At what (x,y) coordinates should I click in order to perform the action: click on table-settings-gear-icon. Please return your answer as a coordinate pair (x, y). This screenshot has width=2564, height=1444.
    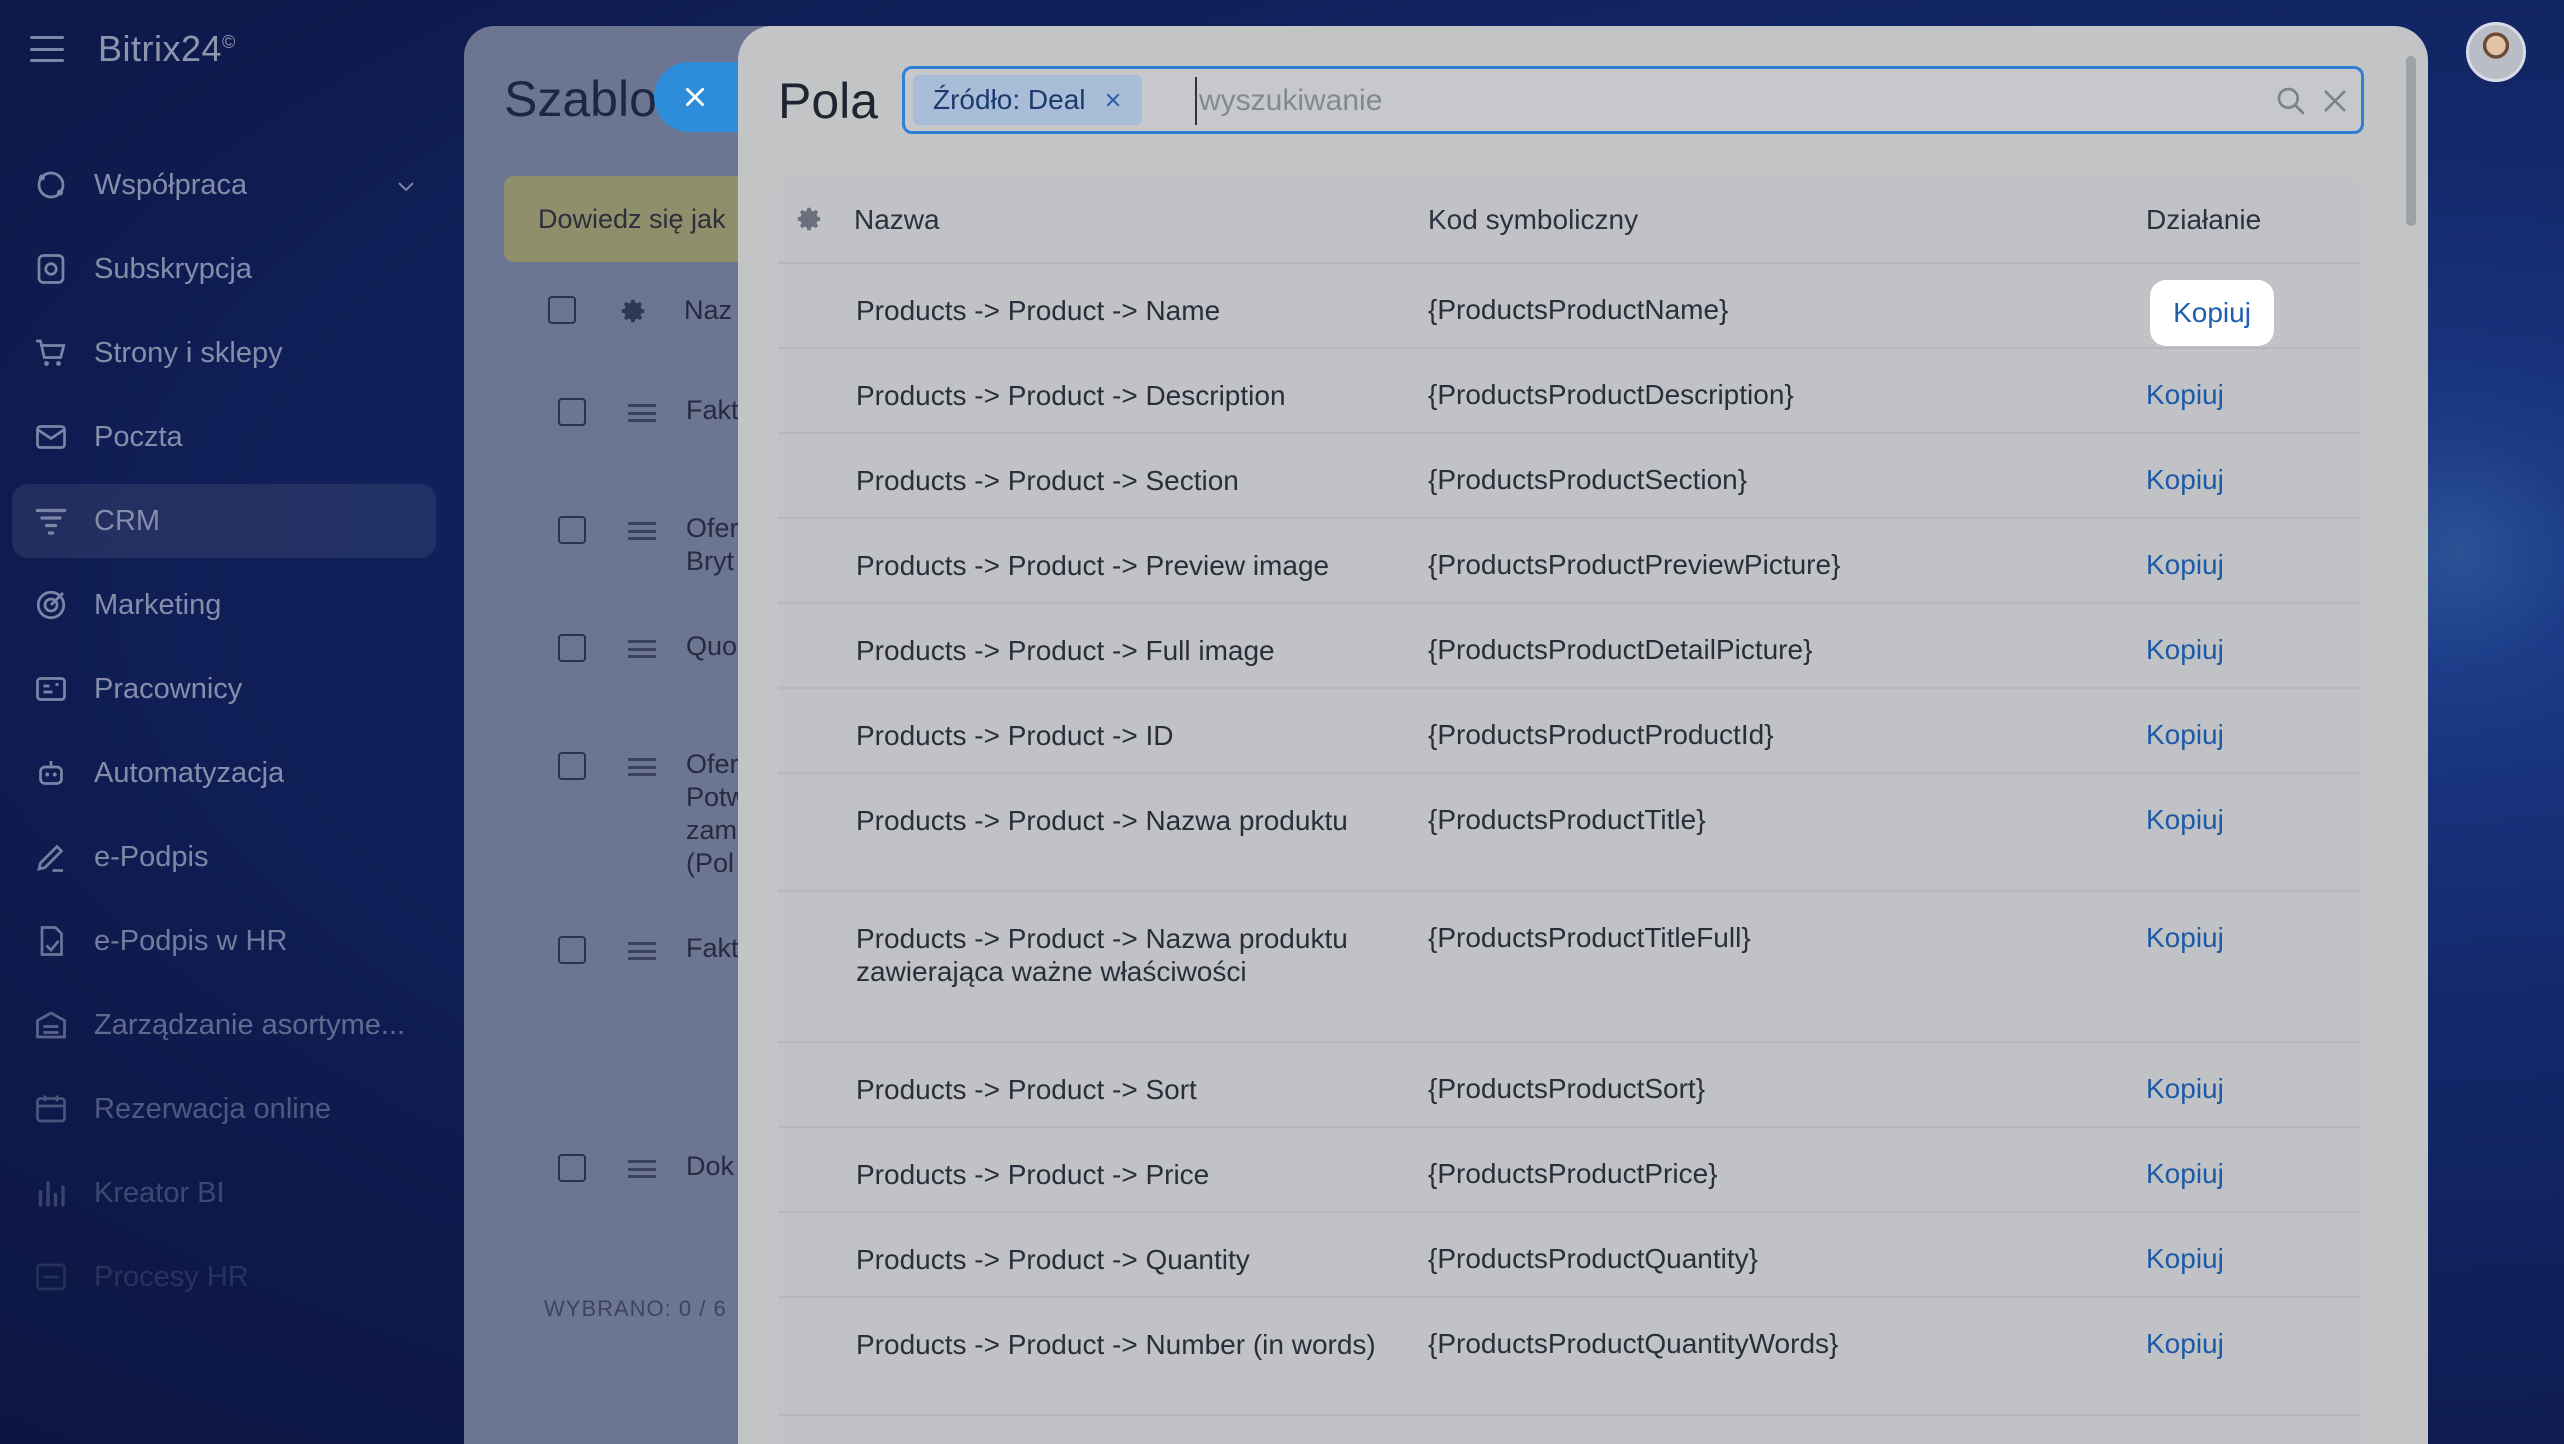
    Looking at the image, I should click on (809, 219).